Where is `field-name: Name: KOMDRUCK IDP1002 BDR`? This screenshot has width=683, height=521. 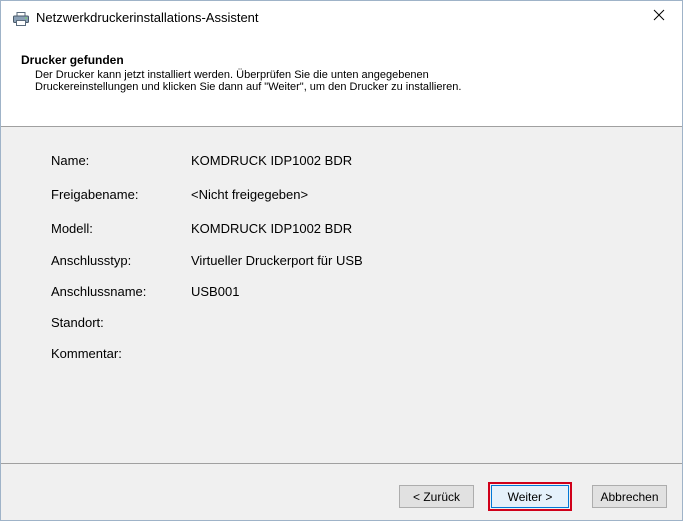 field-name: Name: KOMDRUCK IDP1002 BDR is located at coordinates (341, 163).